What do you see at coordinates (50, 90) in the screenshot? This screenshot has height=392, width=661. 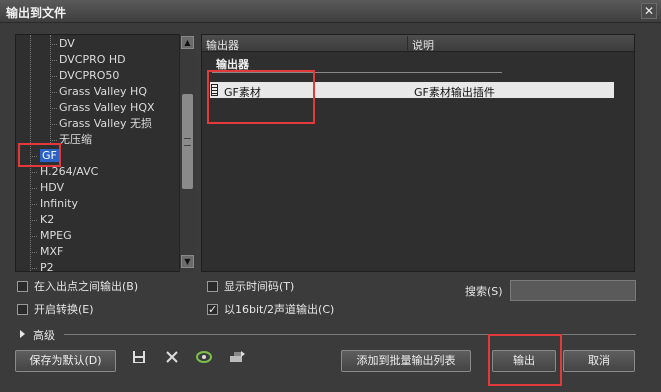 I see `tree-guide-line` at bounding box center [50, 90].